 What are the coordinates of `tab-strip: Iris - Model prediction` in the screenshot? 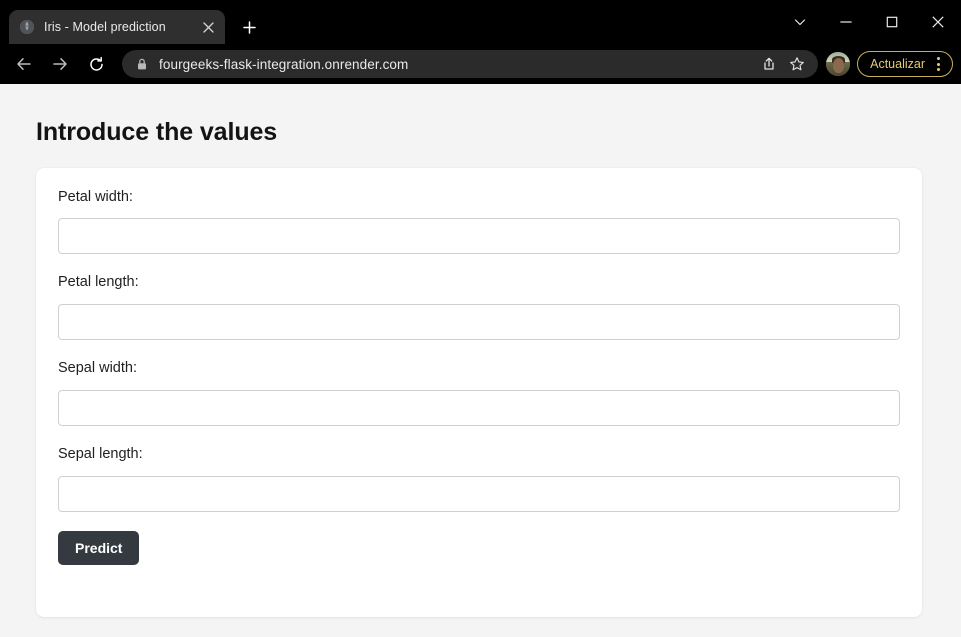 It's located at (131, 22).